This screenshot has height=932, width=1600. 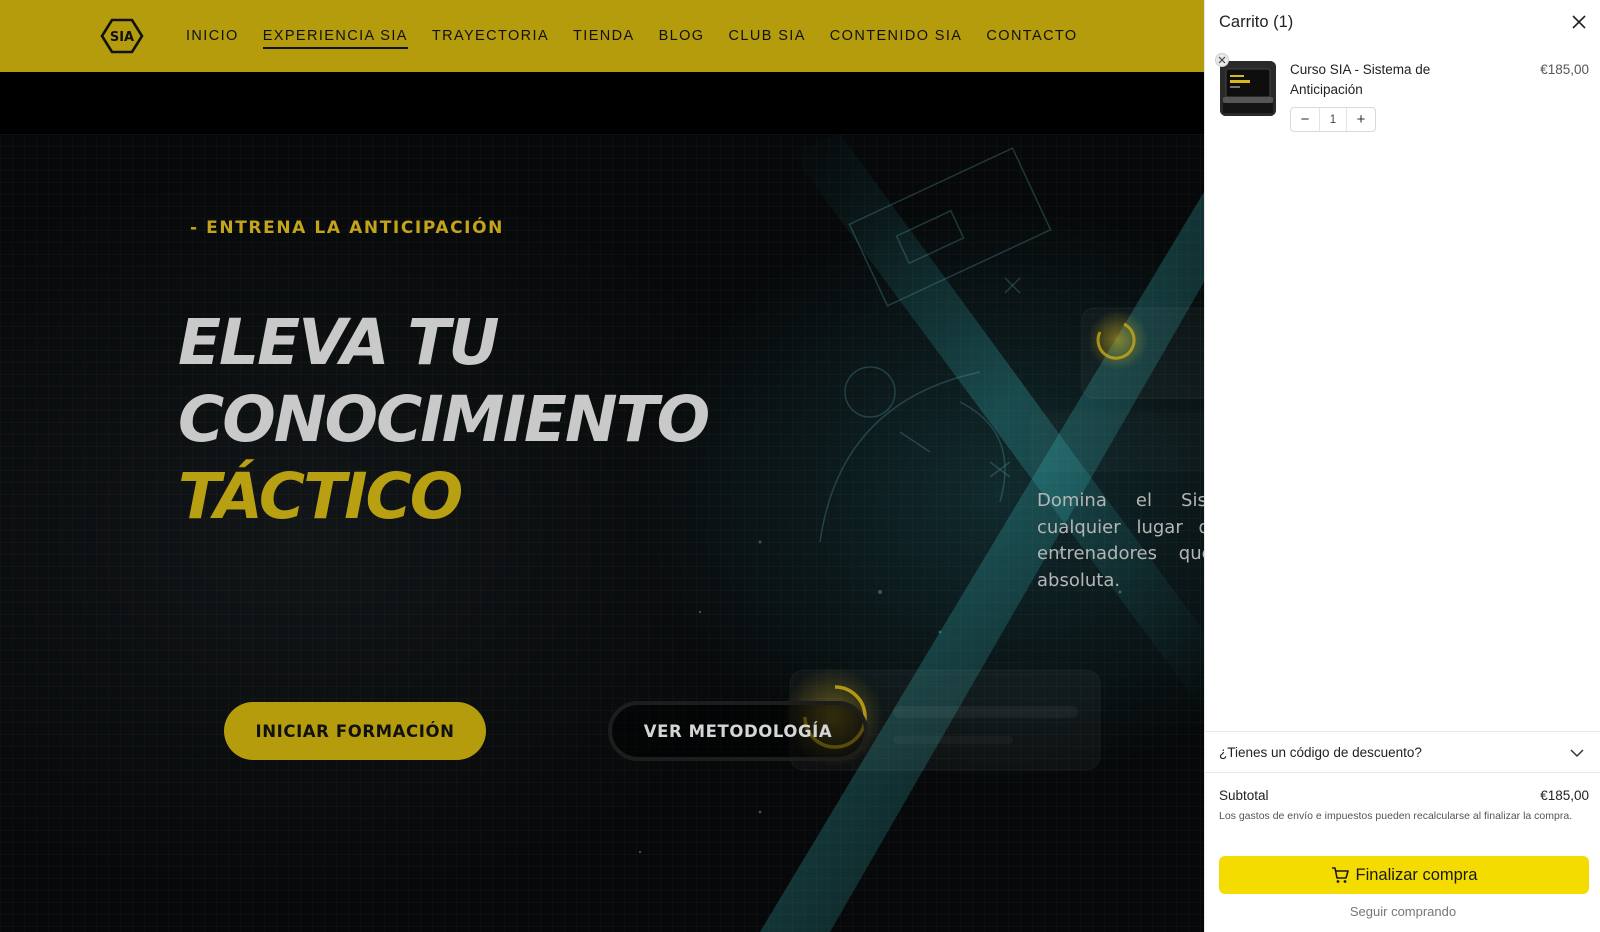 What do you see at coordinates (1564, 69) in the screenshot?
I see `cart-item-price: €185,00` at bounding box center [1564, 69].